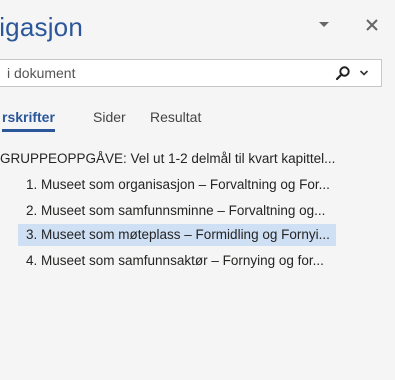 This screenshot has height=380, width=395. Describe the element at coordinates (109, 119) in the screenshot. I see `tab-pages: Sider` at that location.